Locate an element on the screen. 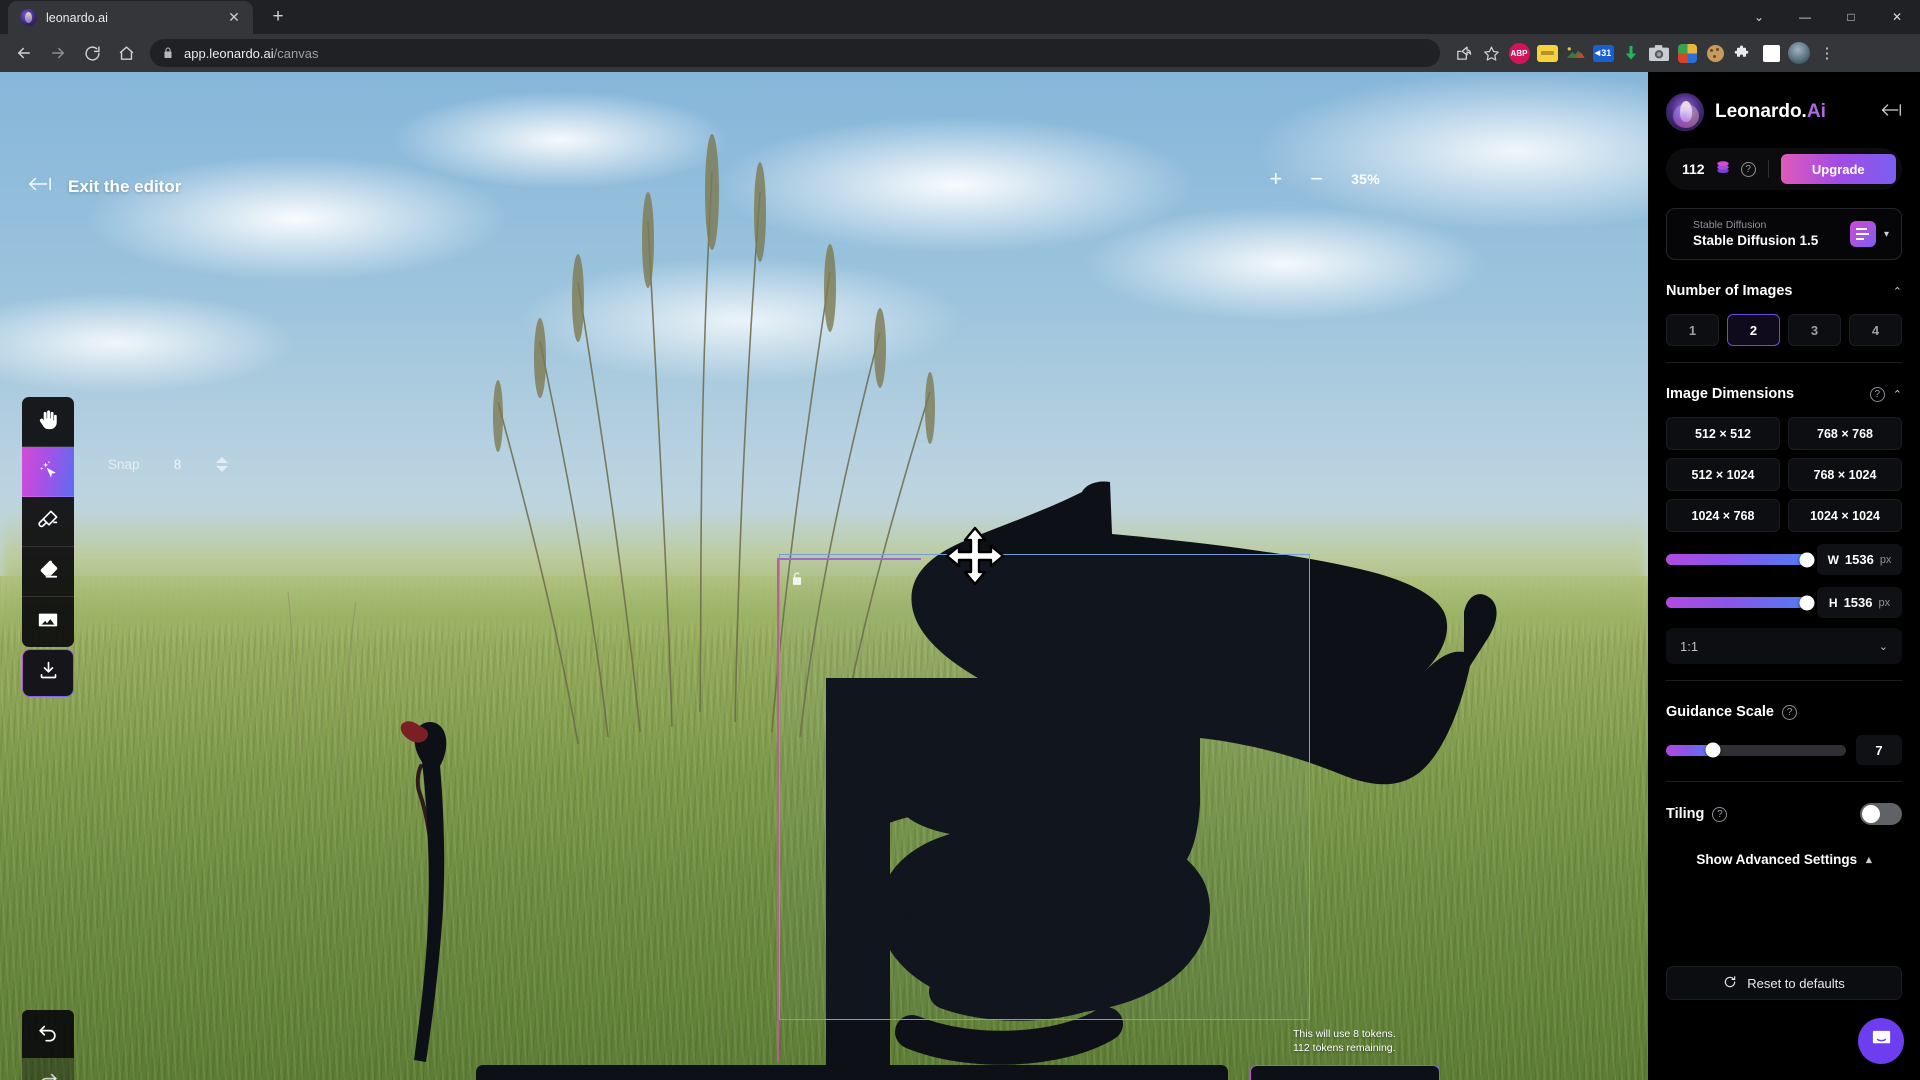 Image resolution: width=1920 pixels, height=1080 pixels. camera-screenshot-extension-icon is located at coordinates (1659, 53).